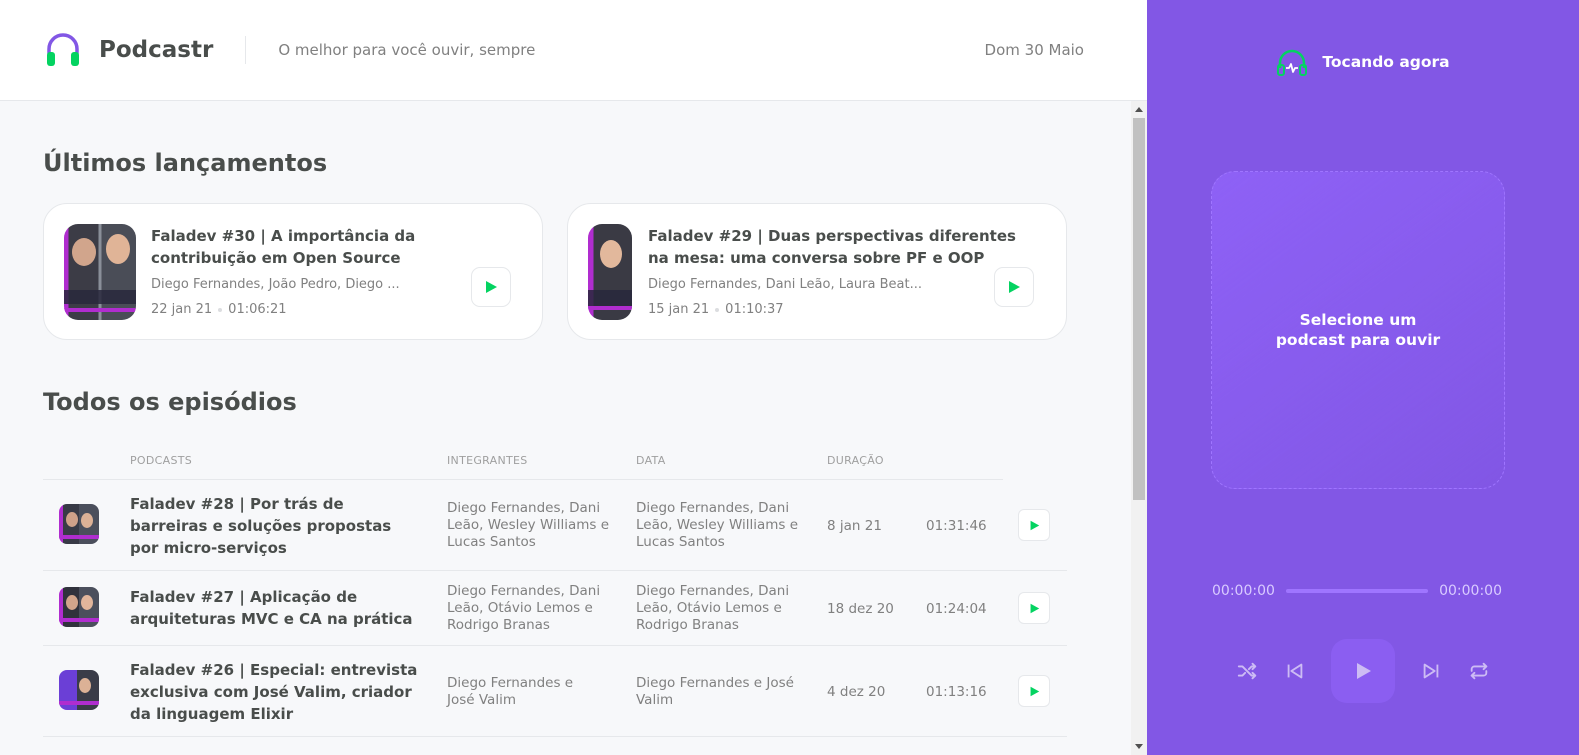 The height and width of the screenshot is (755, 1579). I want to click on skip-back-icon, so click(1295, 671).